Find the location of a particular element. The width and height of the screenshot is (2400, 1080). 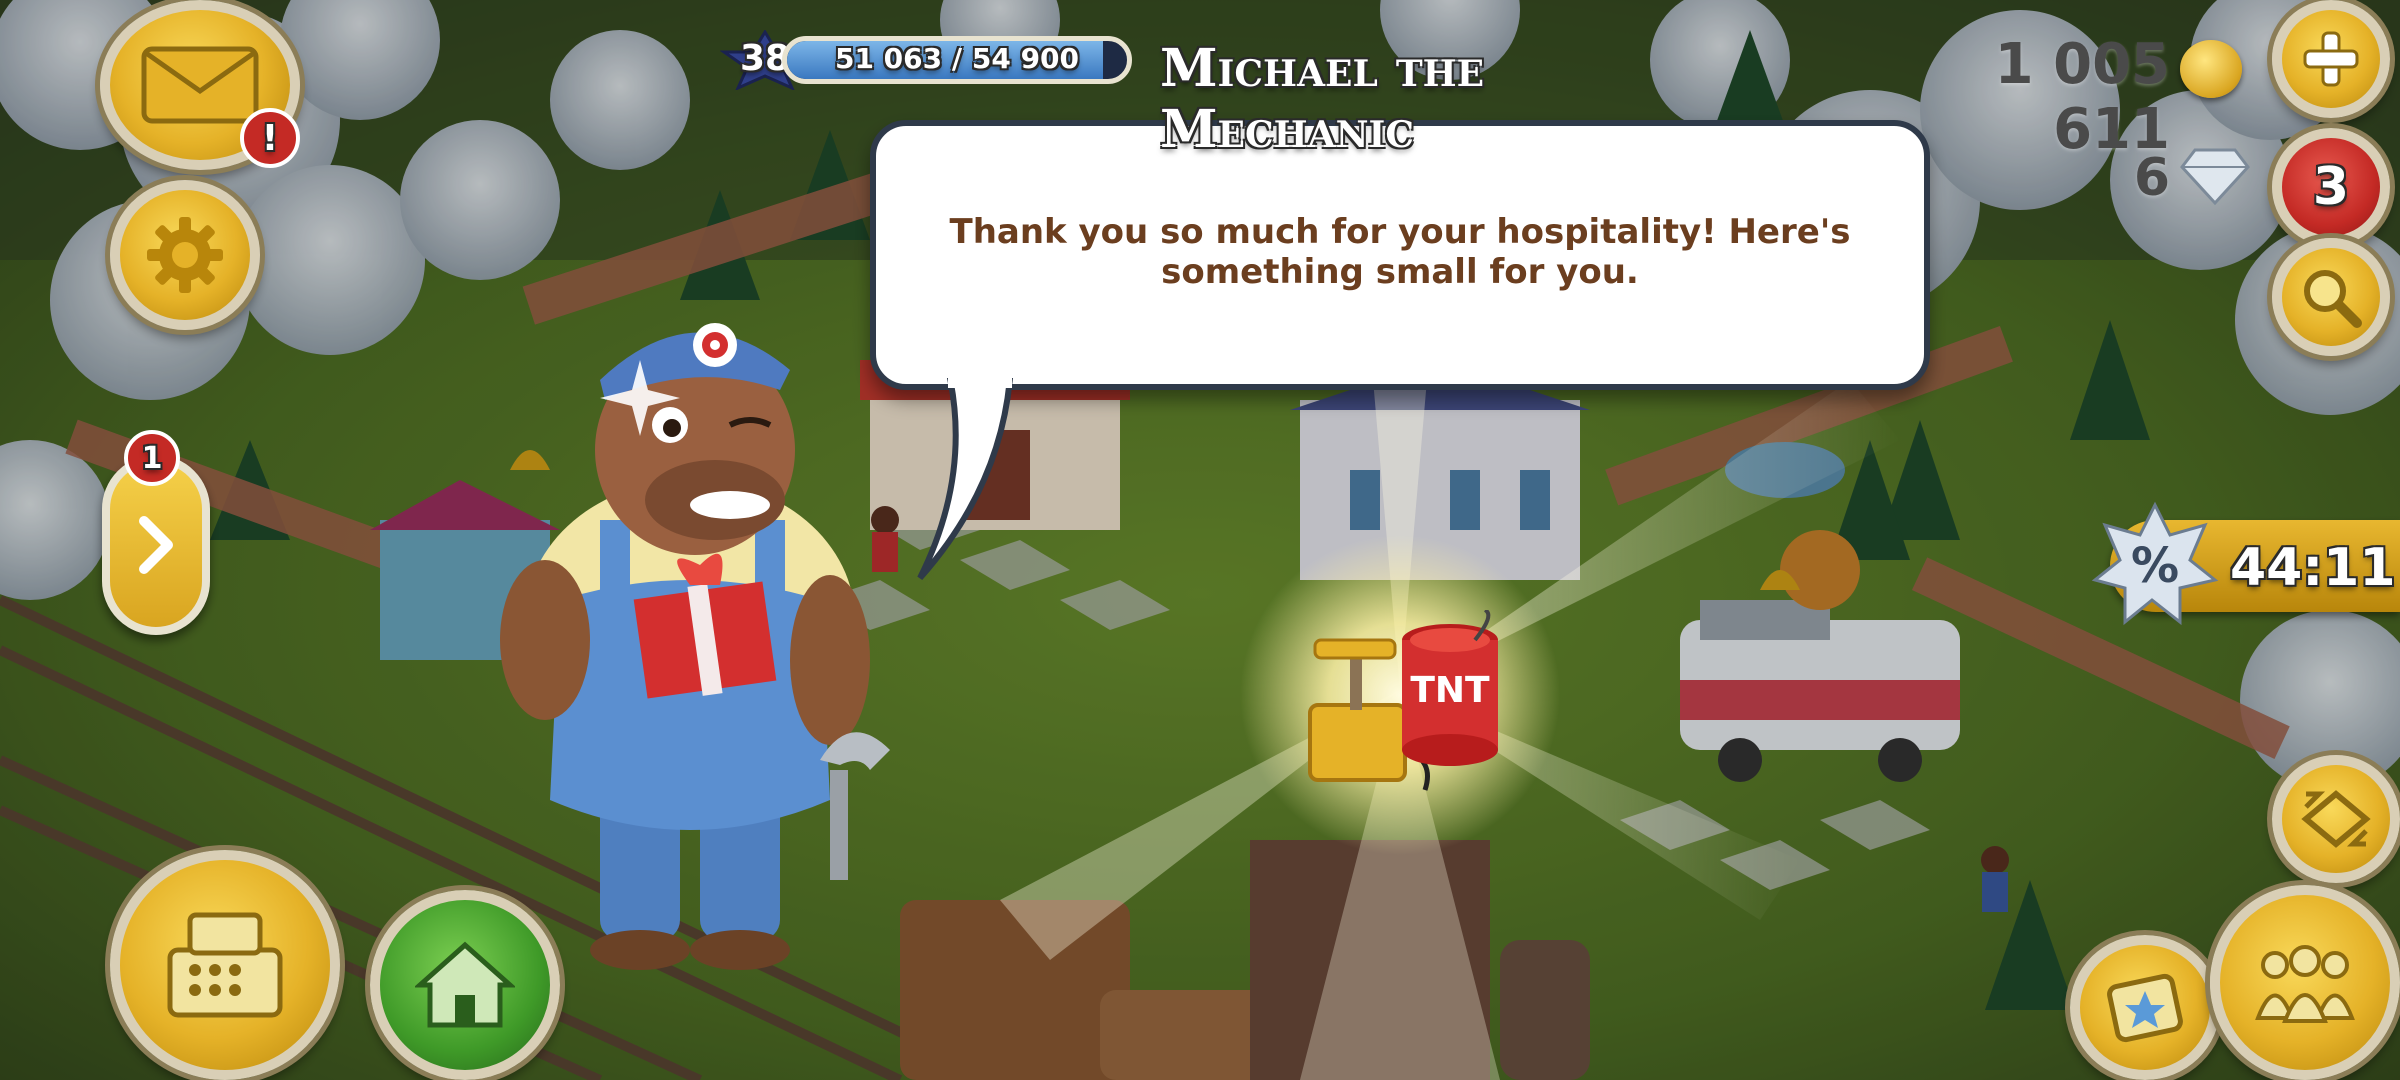

diamond-shop-badge: 3 is located at coordinates (2331, 187).